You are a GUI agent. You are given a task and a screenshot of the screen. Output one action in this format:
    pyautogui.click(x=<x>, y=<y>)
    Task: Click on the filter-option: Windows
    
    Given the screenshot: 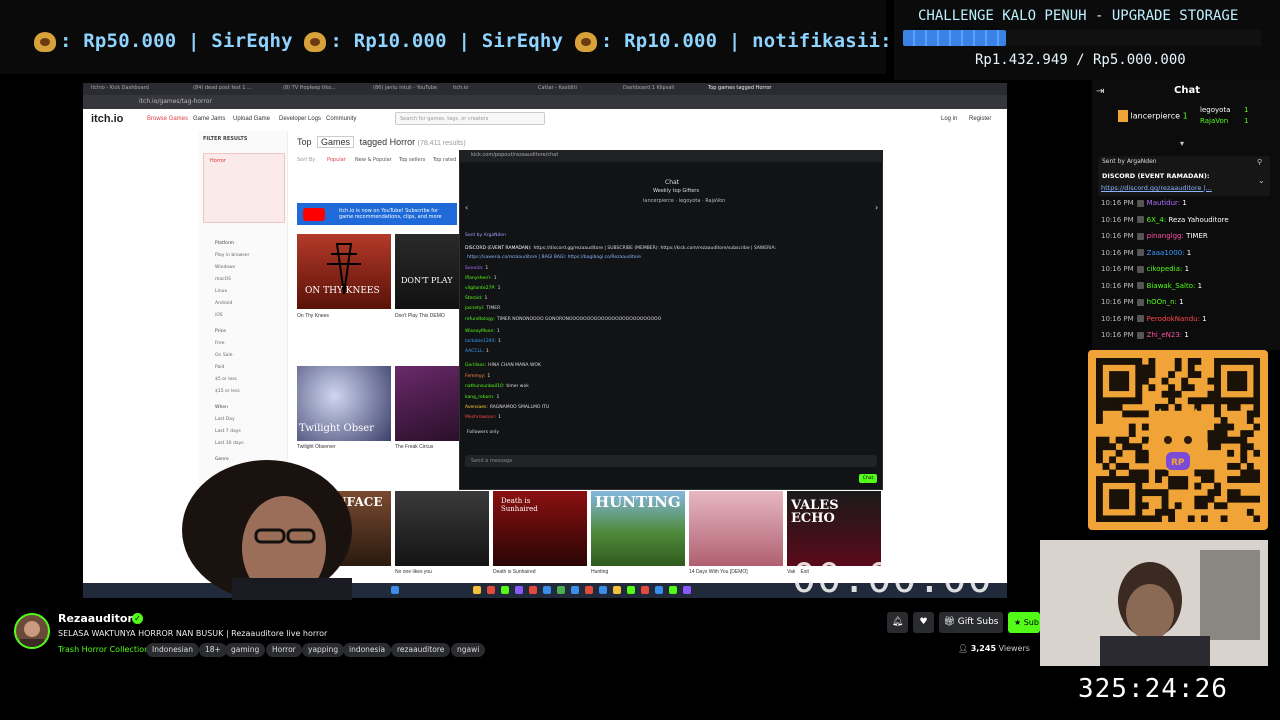 What is the action you would take?
    pyautogui.click(x=225, y=267)
    